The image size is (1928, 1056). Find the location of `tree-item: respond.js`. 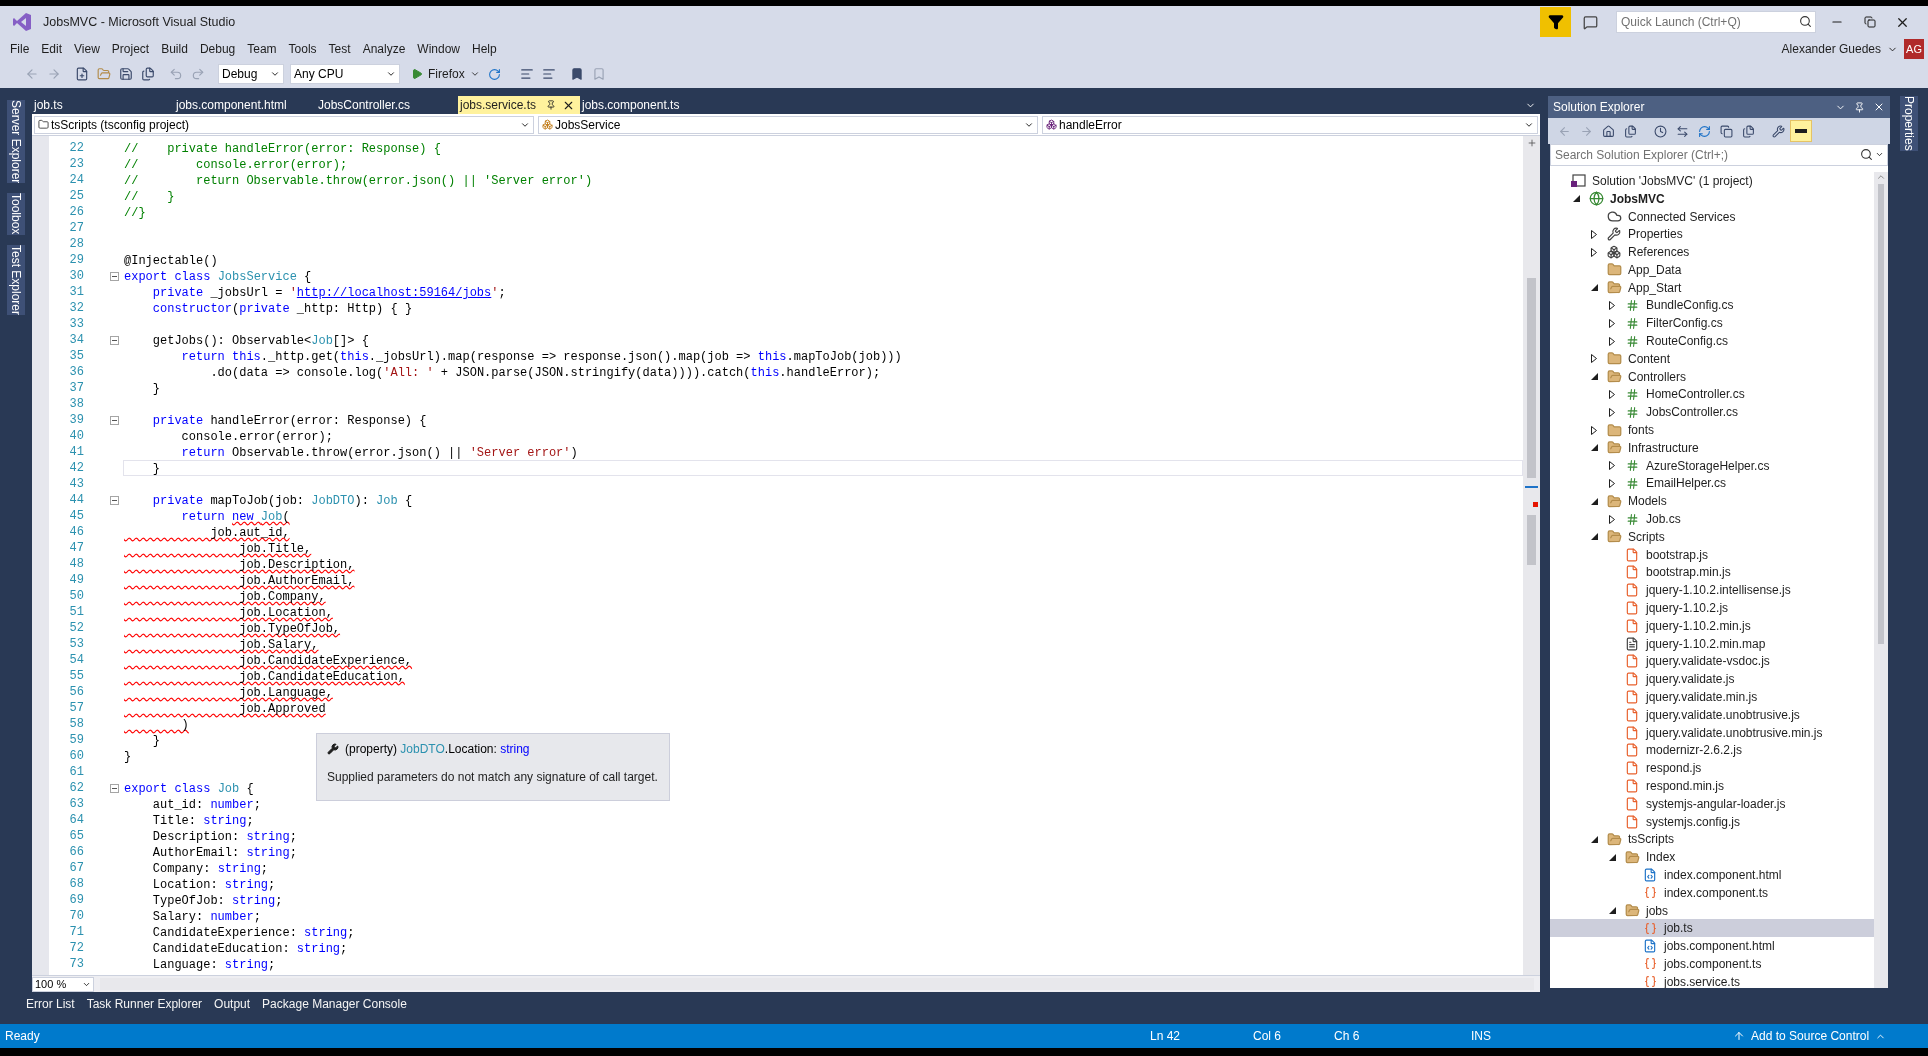

tree-item: respond.js is located at coordinates (1712, 768).